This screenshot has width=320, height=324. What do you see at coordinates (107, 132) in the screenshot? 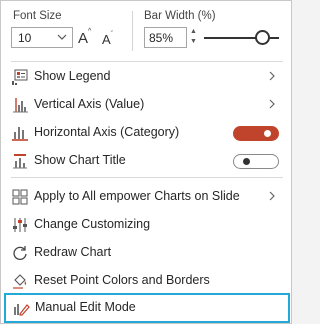
I see `horizontal-axis-label: Horizontal Axis (Category)` at bounding box center [107, 132].